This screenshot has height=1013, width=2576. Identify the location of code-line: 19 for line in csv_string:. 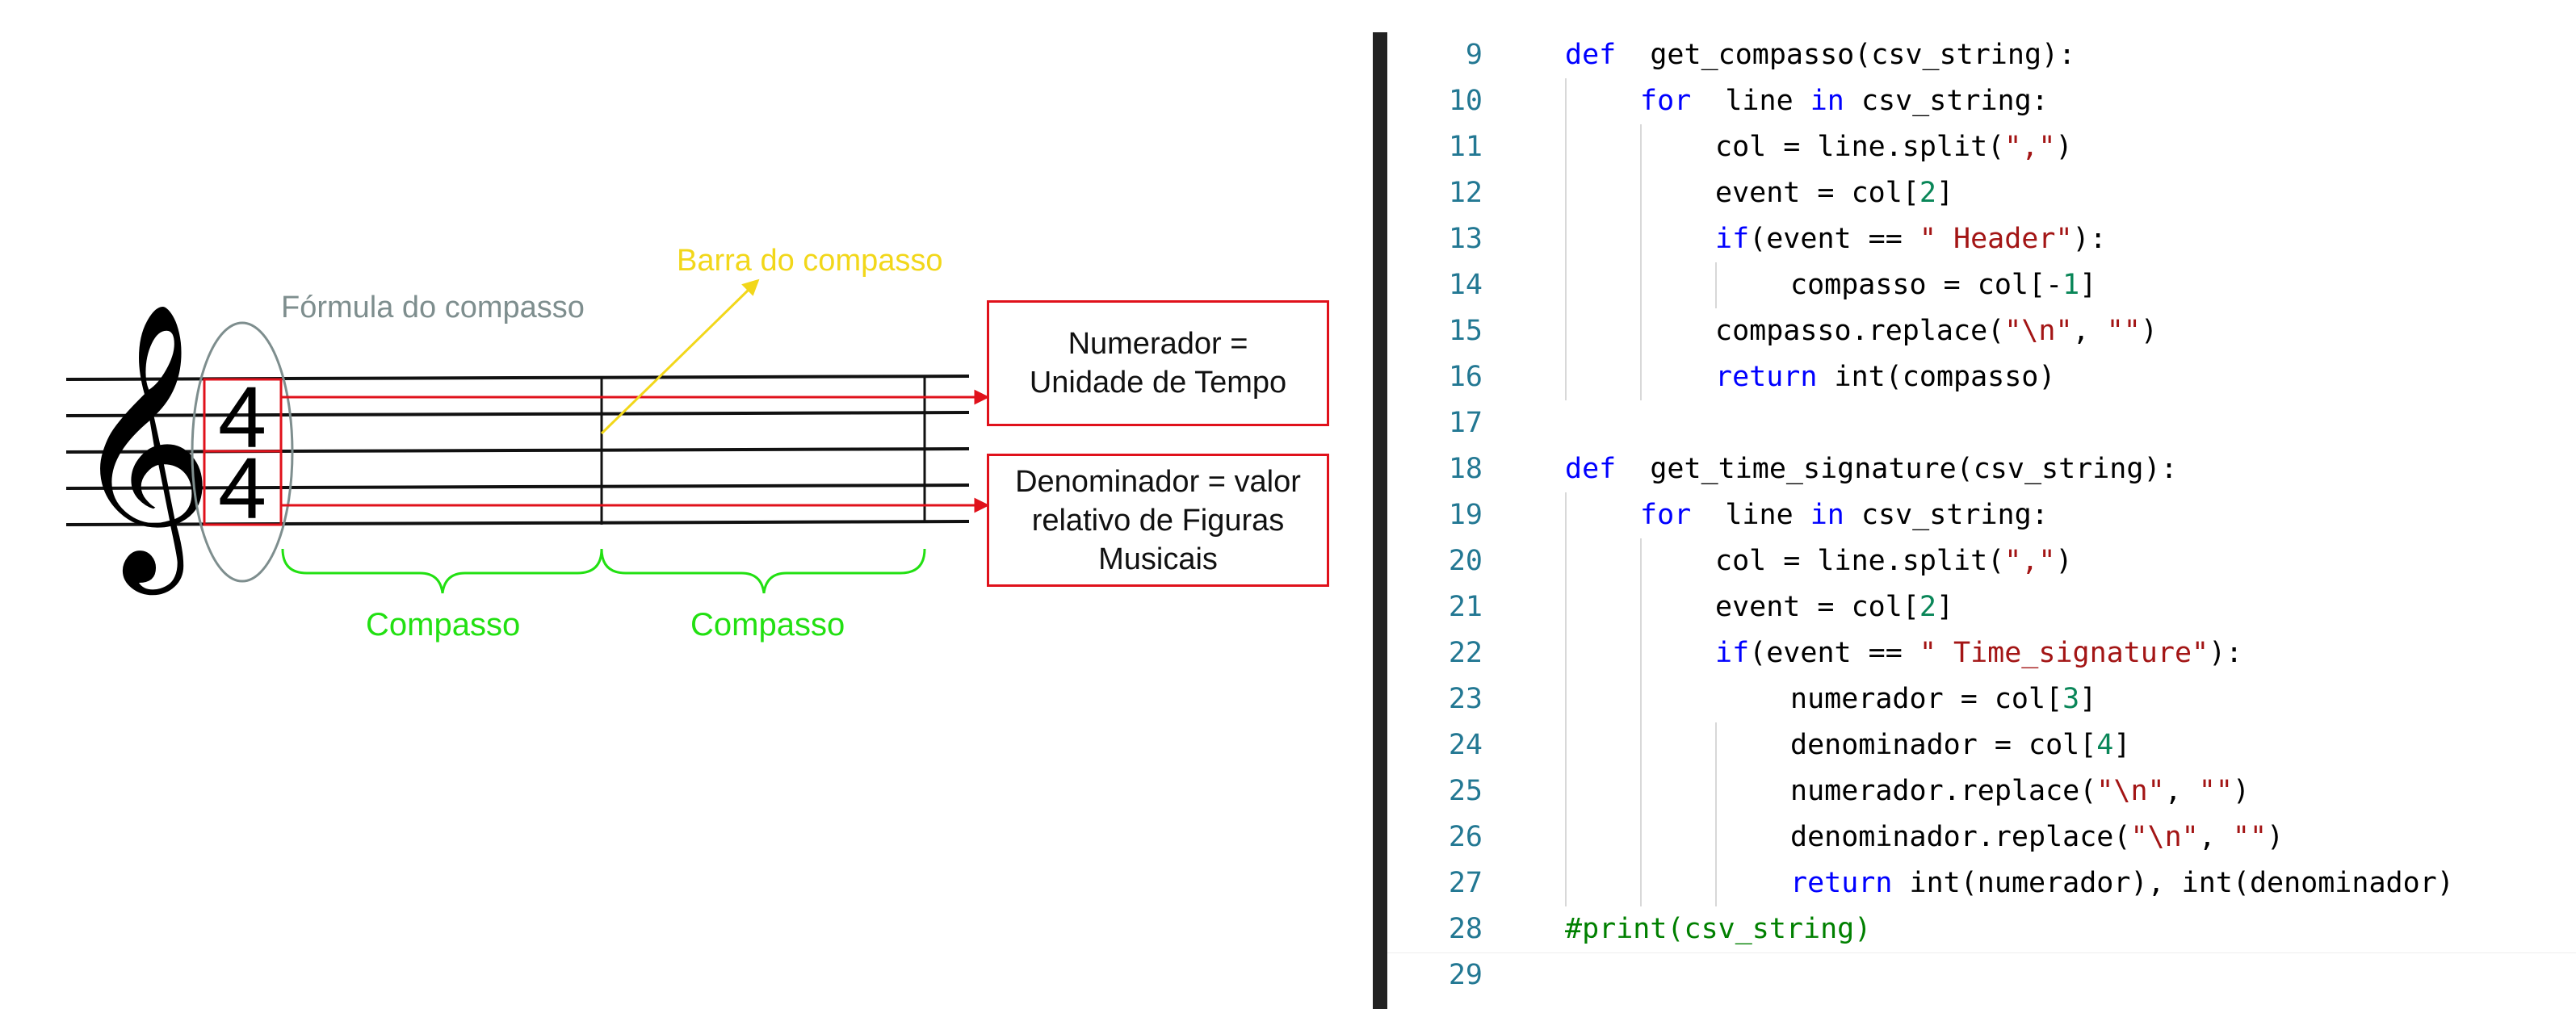
(1981, 515).